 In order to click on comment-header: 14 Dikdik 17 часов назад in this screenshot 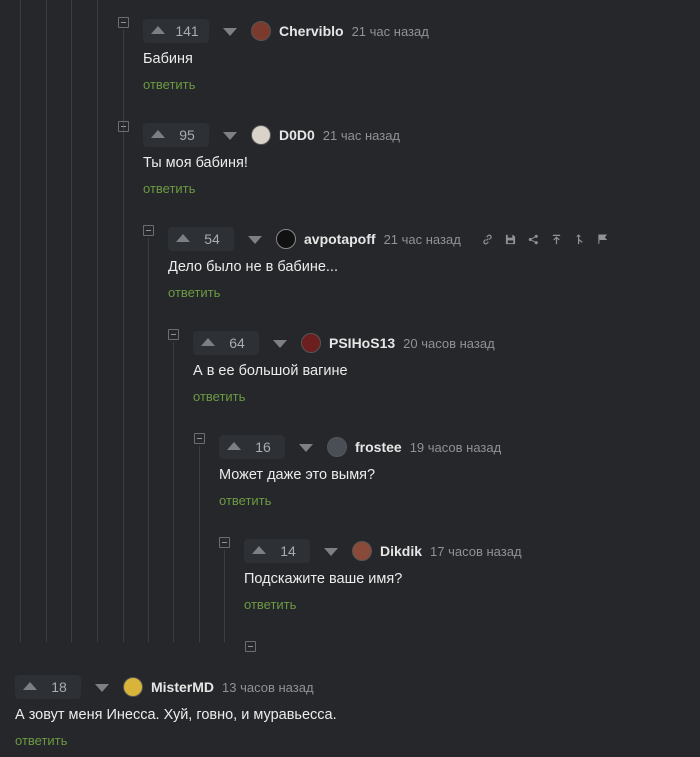, I will do `click(383, 551)`.